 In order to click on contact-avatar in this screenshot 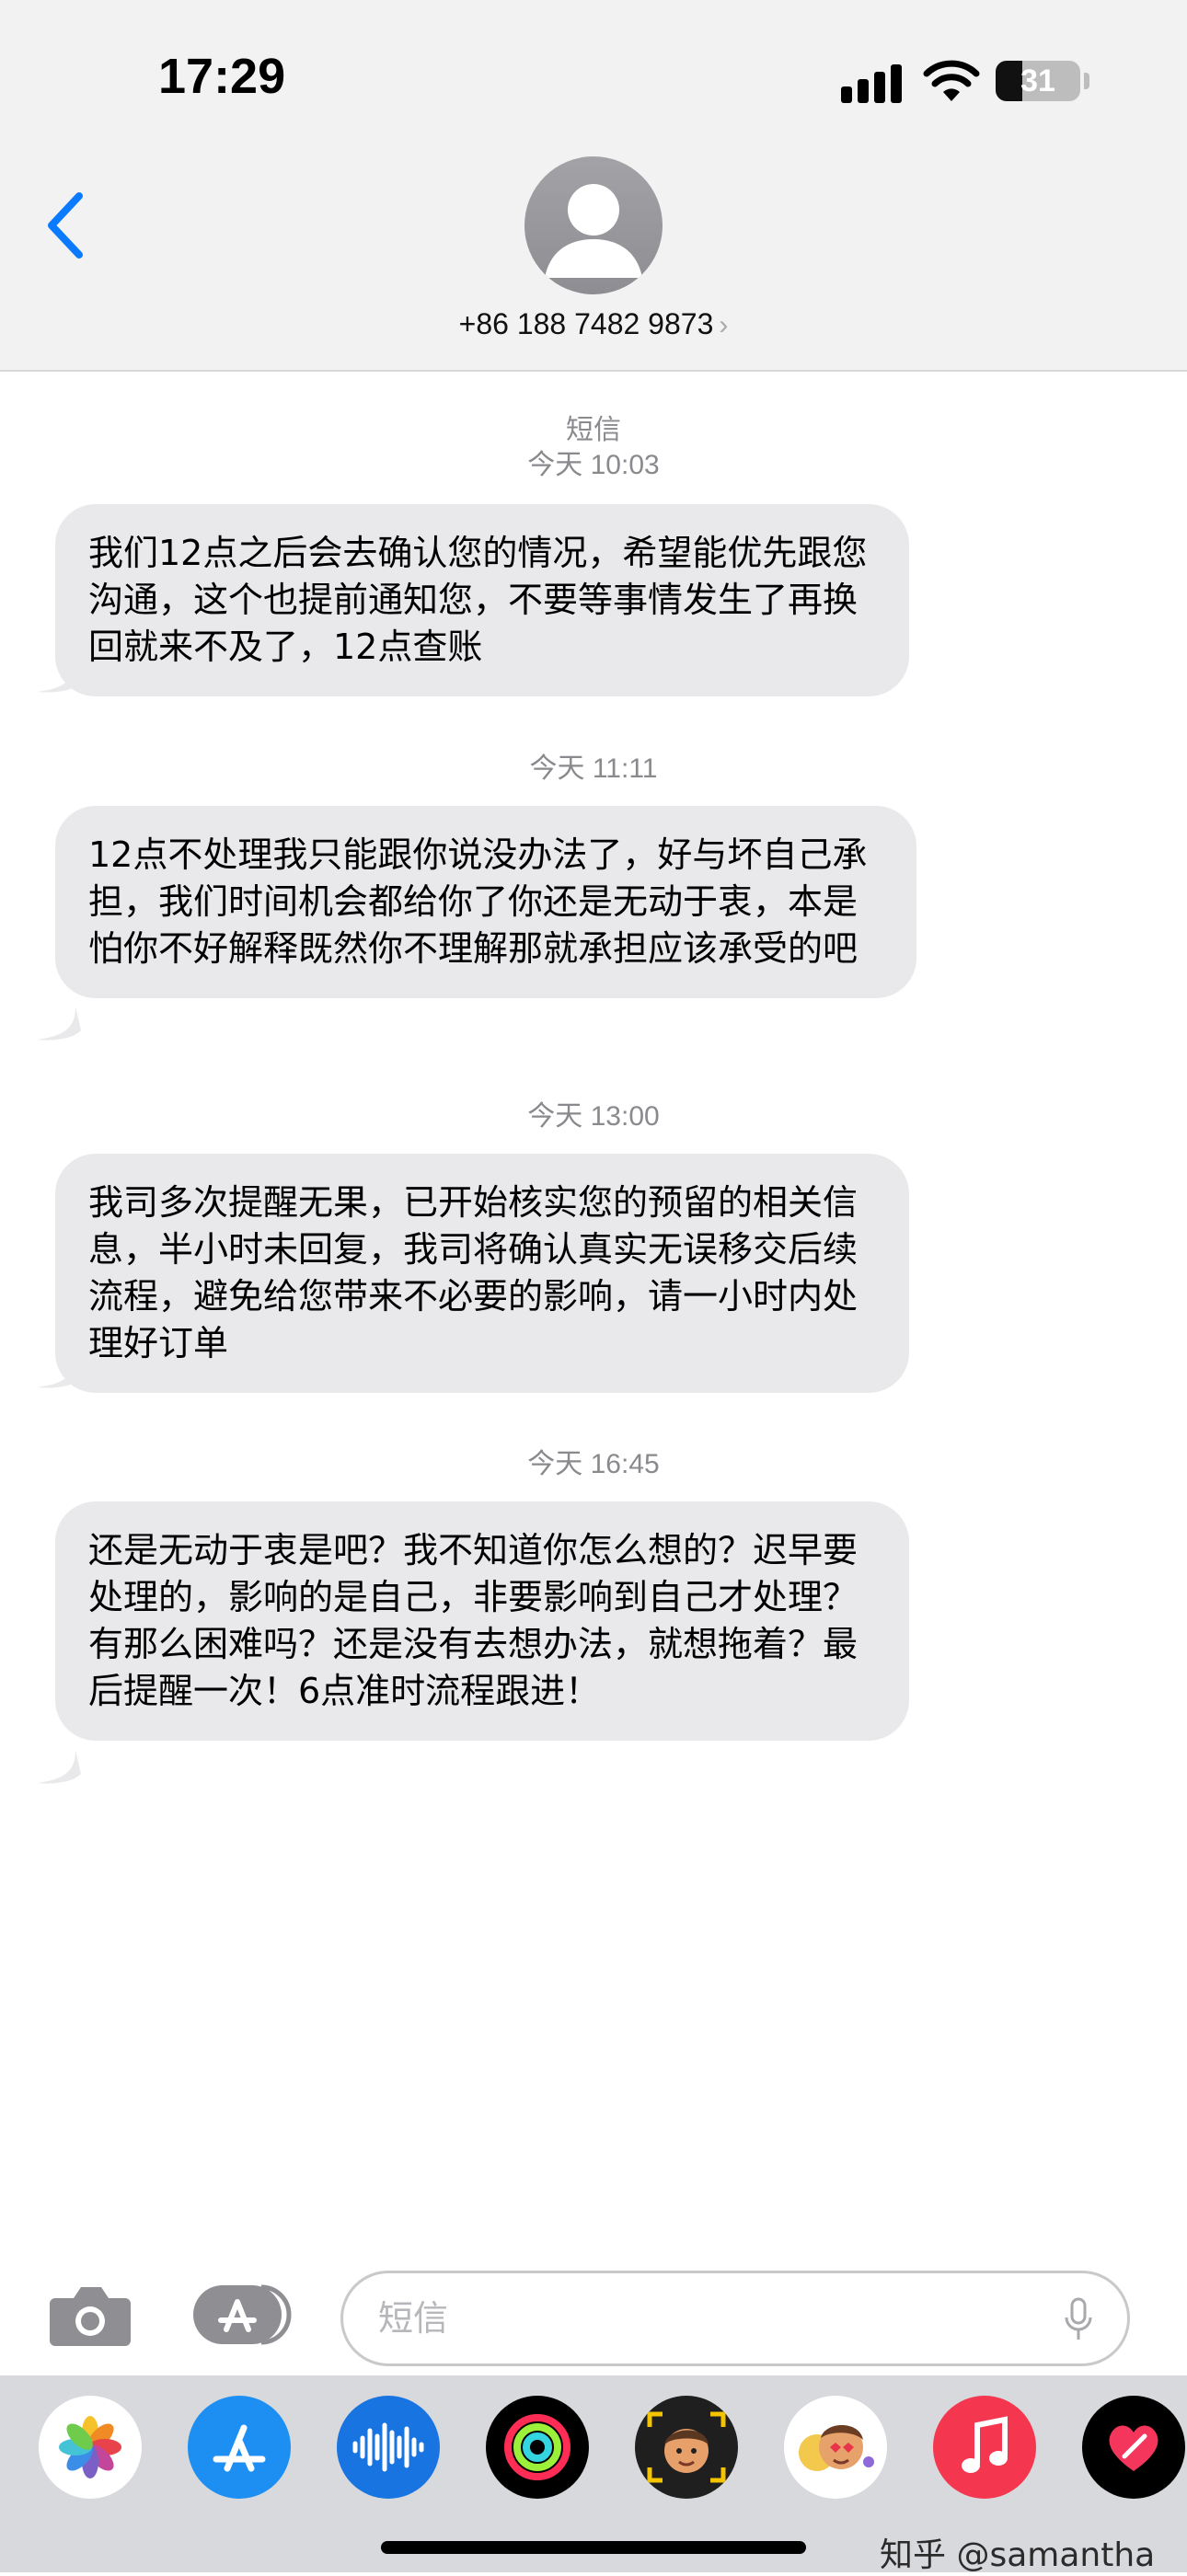, I will do `click(593, 225)`.